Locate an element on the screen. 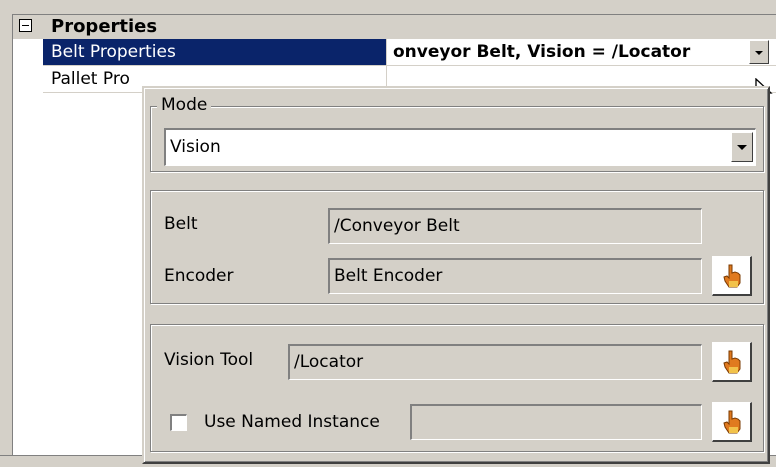 Image resolution: width=776 pixels, height=467 pixels. property-value: onveyor Belt, Vision = /Locator is located at coordinates (542, 52).